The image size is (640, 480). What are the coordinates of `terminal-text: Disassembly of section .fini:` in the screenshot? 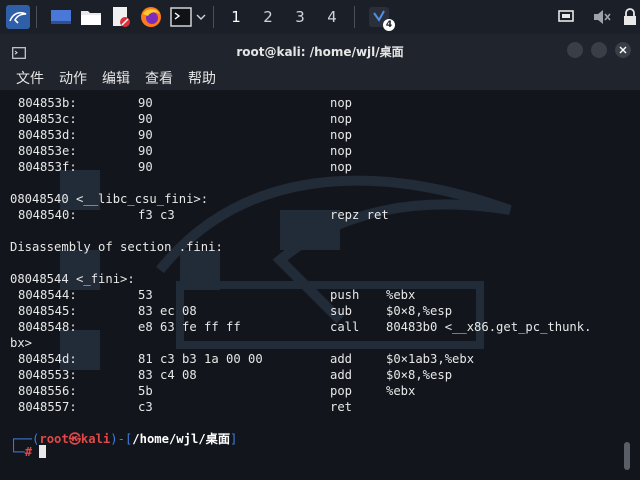 It's located at (116, 247).